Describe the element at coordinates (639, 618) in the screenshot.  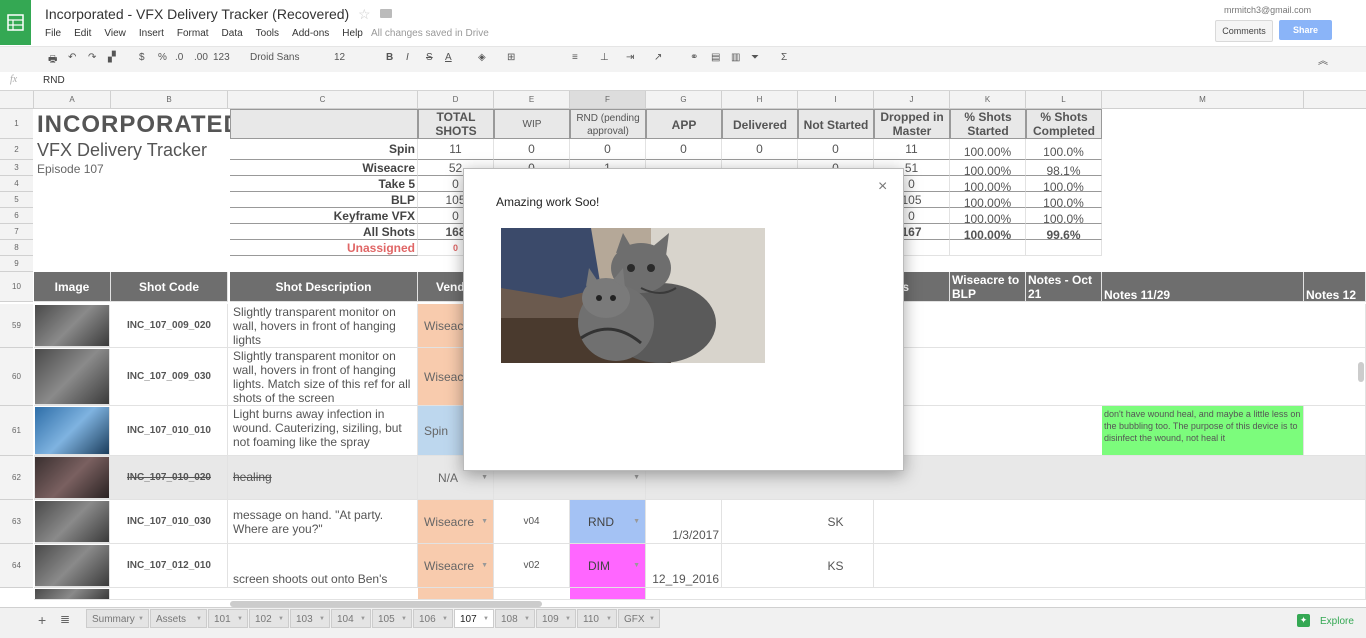
I see `sheet-tab-gfx: GFX ▼` at that location.